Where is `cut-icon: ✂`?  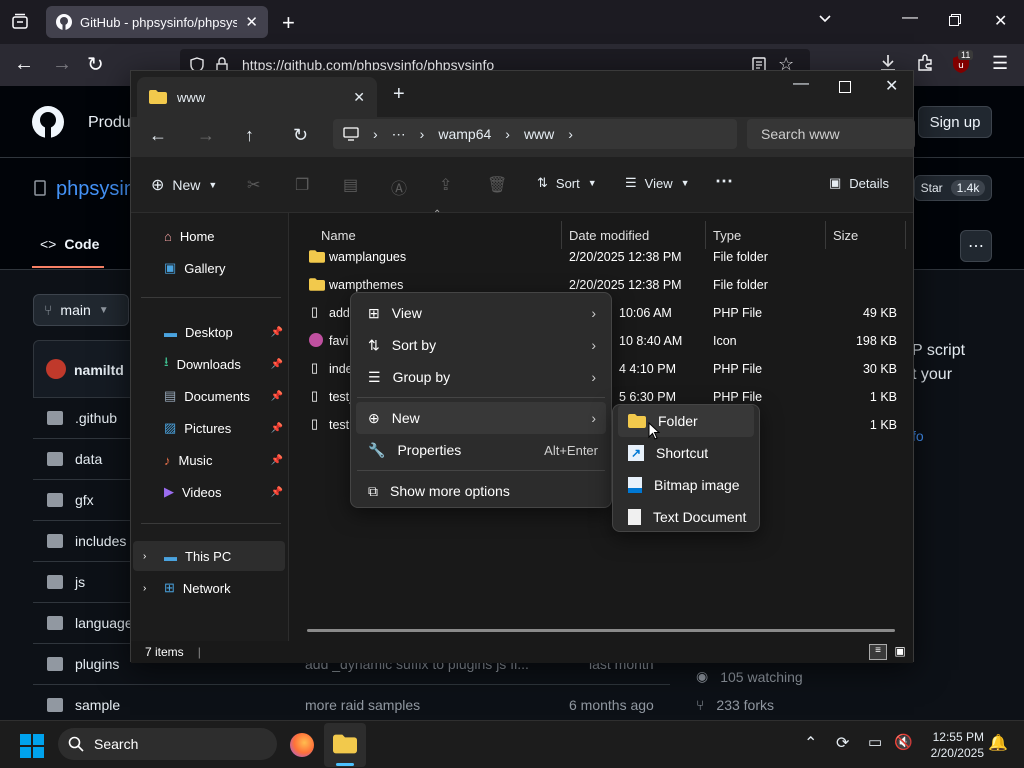
cut-icon: ✂ is located at coordinates (253, 185).